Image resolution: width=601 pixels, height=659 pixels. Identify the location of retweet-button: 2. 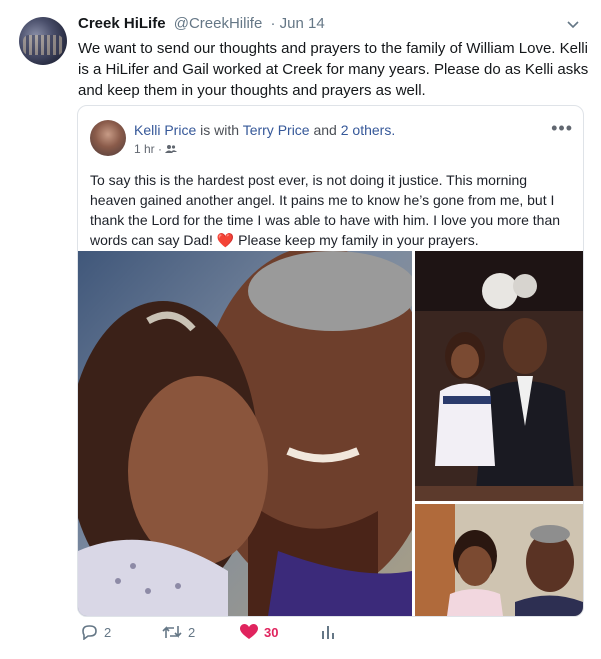
(178, 632).